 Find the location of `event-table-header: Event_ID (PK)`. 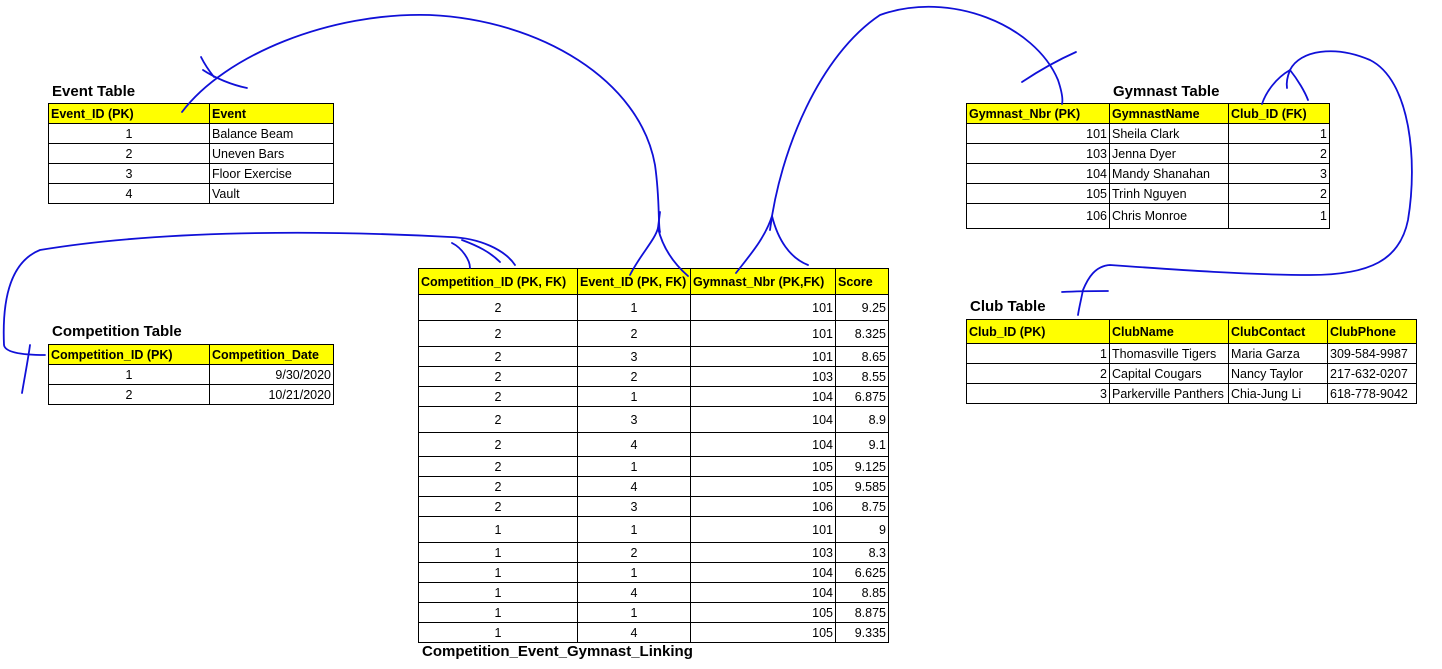

event-table-header: Event_ID (PK) is located at coordinates (129, 113).